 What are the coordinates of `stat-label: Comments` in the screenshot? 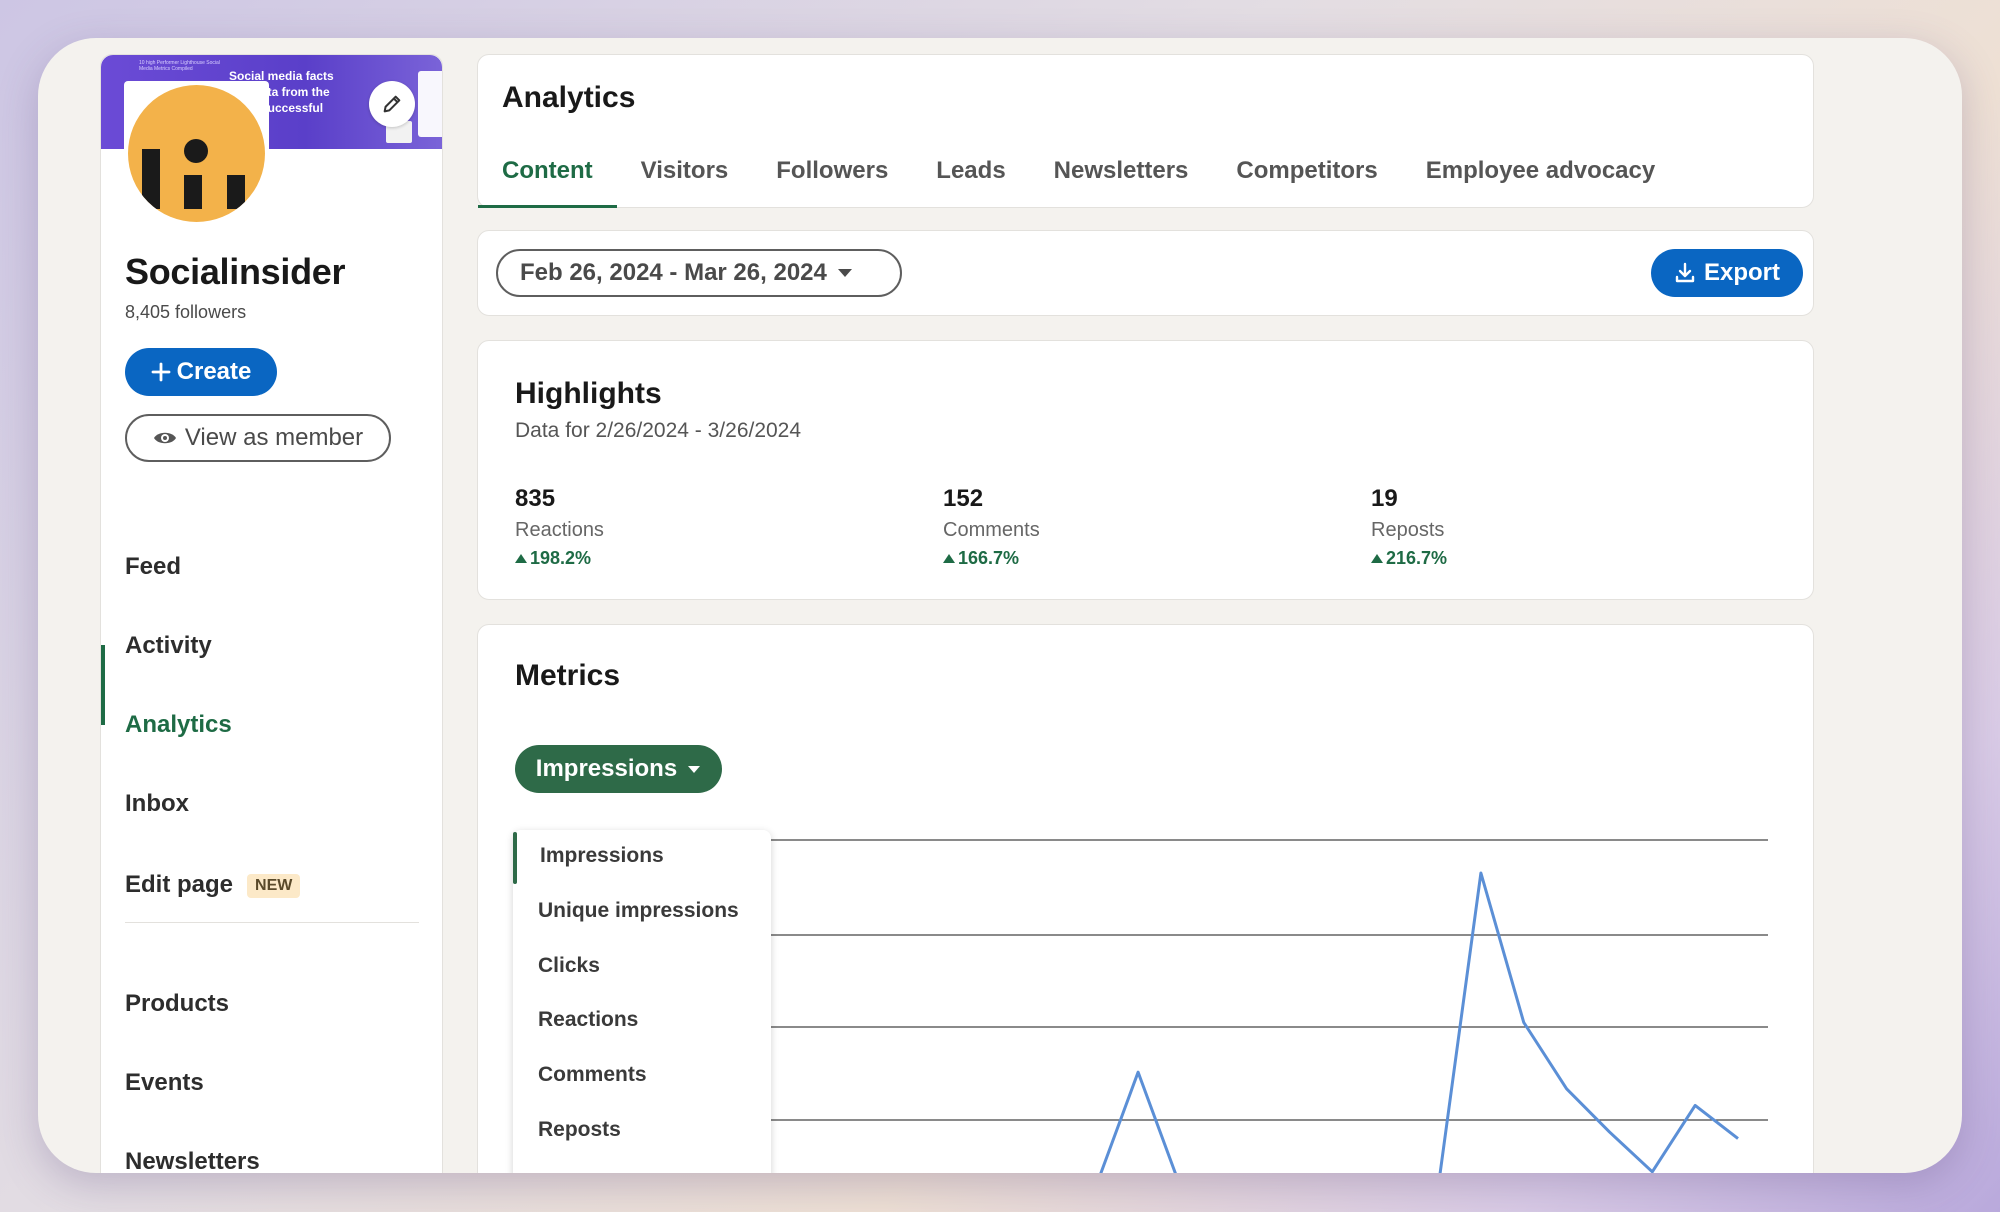 It's located at (991, 530).